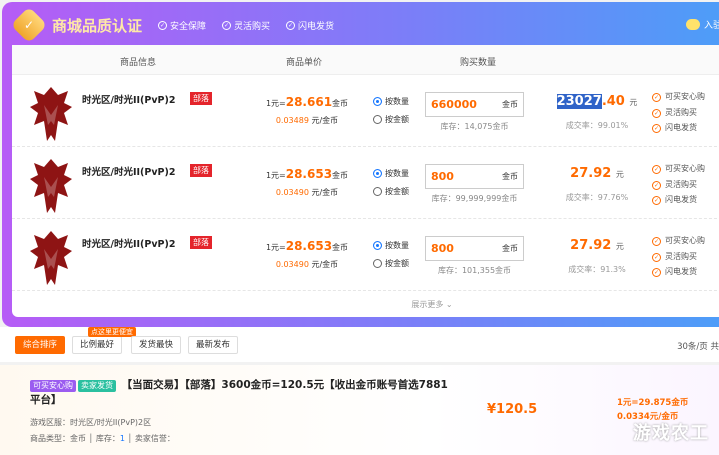  What do you see at coordinates (702, 24) in the screenshot?
I see `join-link: 入驻` at bounding box center [702, 24].